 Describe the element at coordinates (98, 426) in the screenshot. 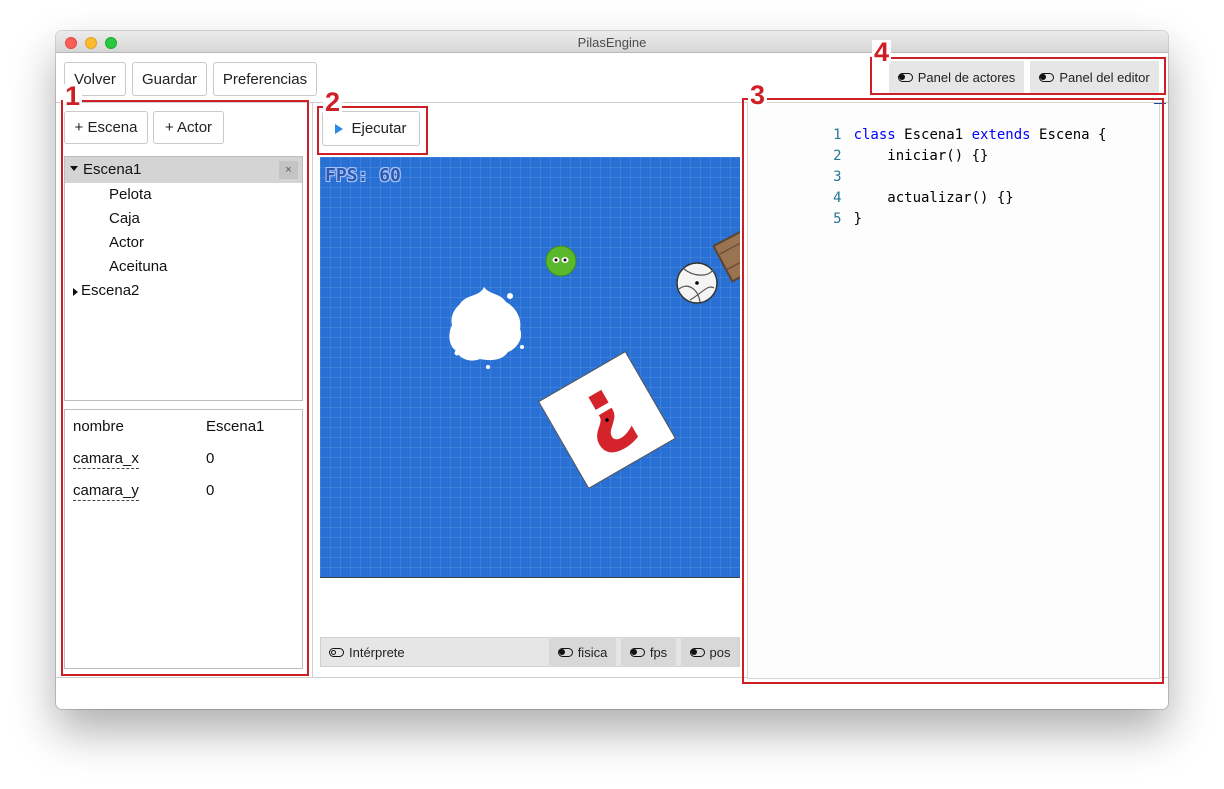

I see `prop-name: nombre` at that location.